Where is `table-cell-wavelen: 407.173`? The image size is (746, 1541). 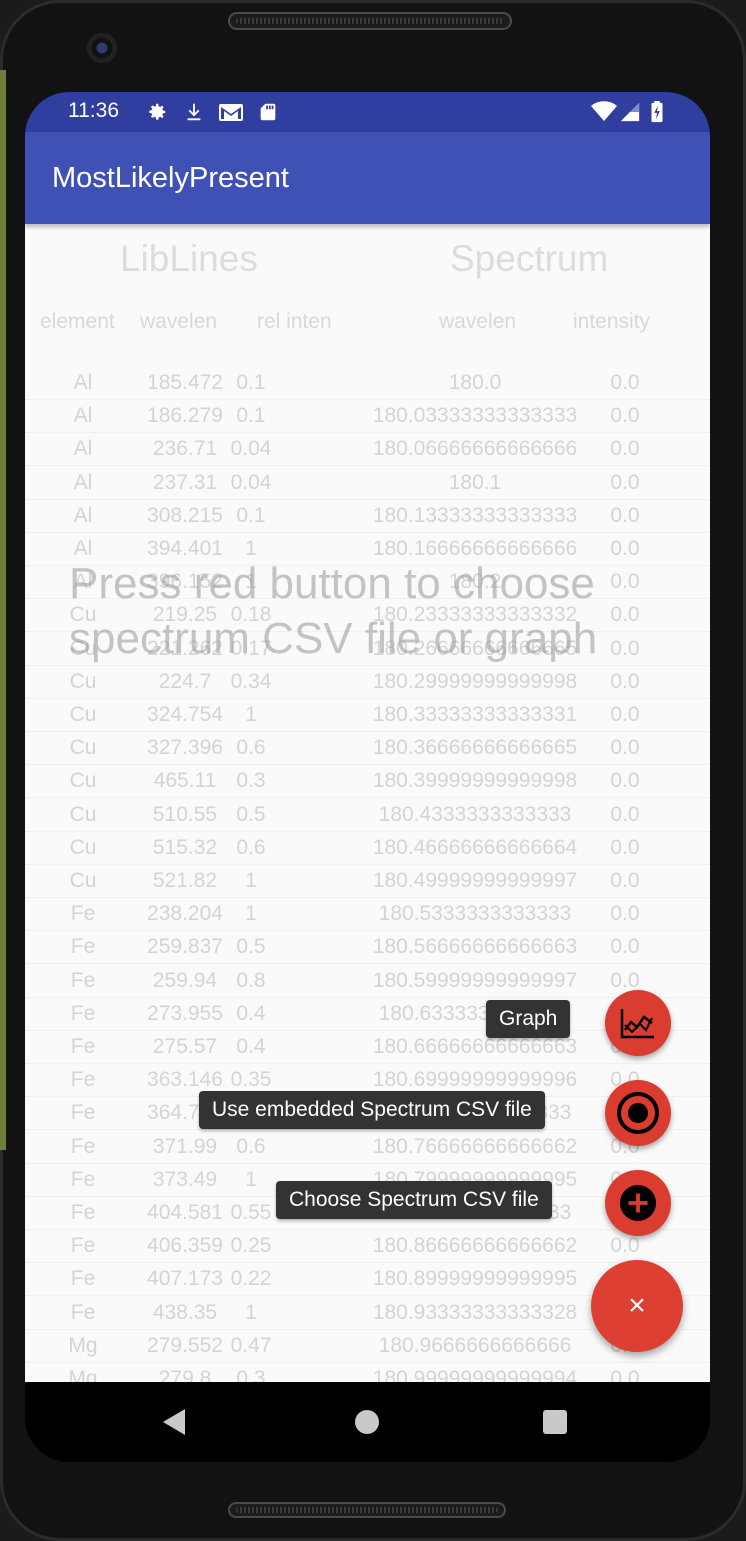 table-cell-wavelen: 407.173 is located at coordinates (185, 1279).